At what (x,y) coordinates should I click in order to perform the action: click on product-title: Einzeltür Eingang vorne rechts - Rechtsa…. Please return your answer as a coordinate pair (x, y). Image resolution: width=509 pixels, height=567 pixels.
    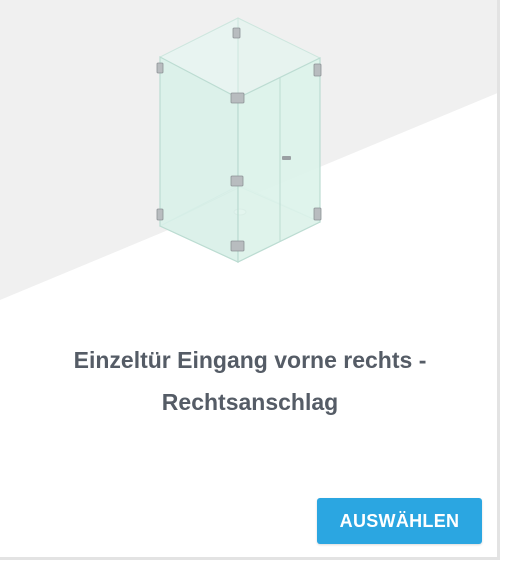
    Looking at the image, I should click on (250, 381).